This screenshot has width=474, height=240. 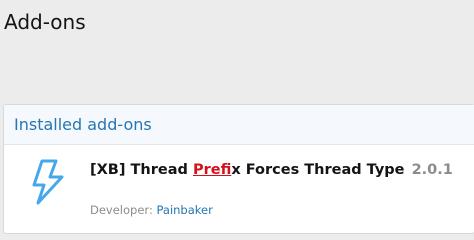 I want to click on addon-title-highlight: Pref, so click(x=212, y=170).